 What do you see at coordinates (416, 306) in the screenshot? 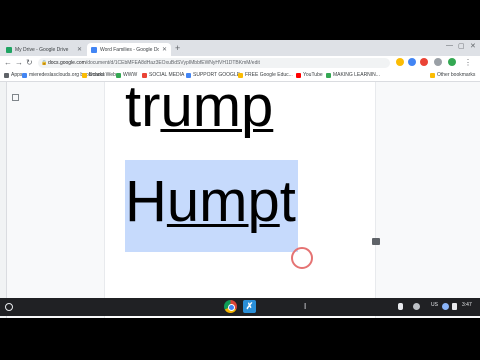
I see `stylus-icon` at bounding box center [416, 306].